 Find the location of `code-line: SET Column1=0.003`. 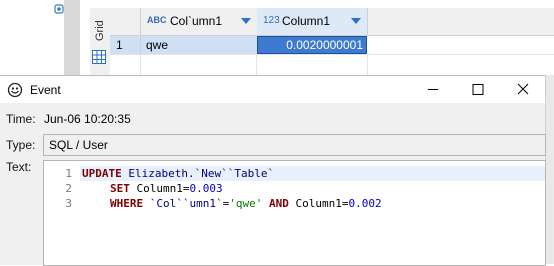

code-line: SET Column1=0.003 is located at coordinates (166, 188).